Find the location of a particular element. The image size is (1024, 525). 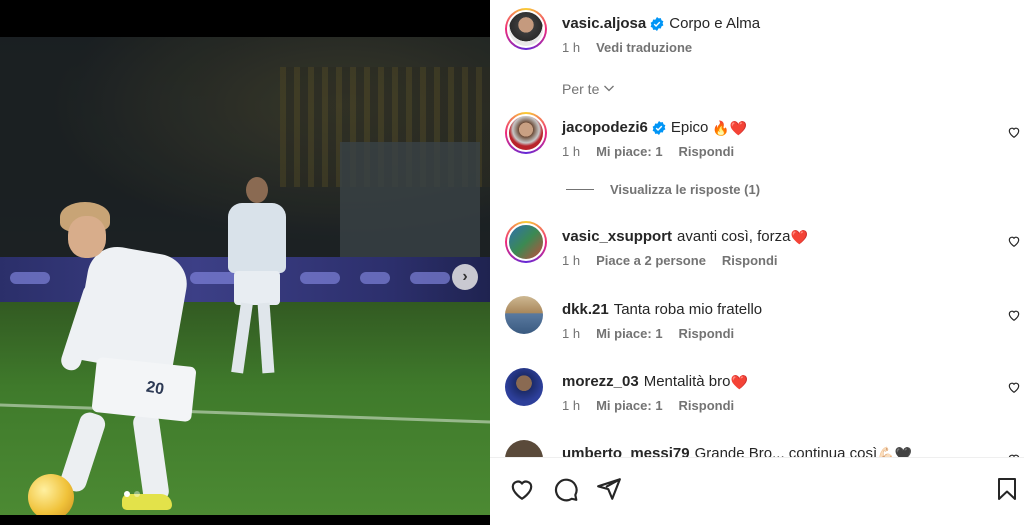

comment-icon is located at coordinates (566, 489).